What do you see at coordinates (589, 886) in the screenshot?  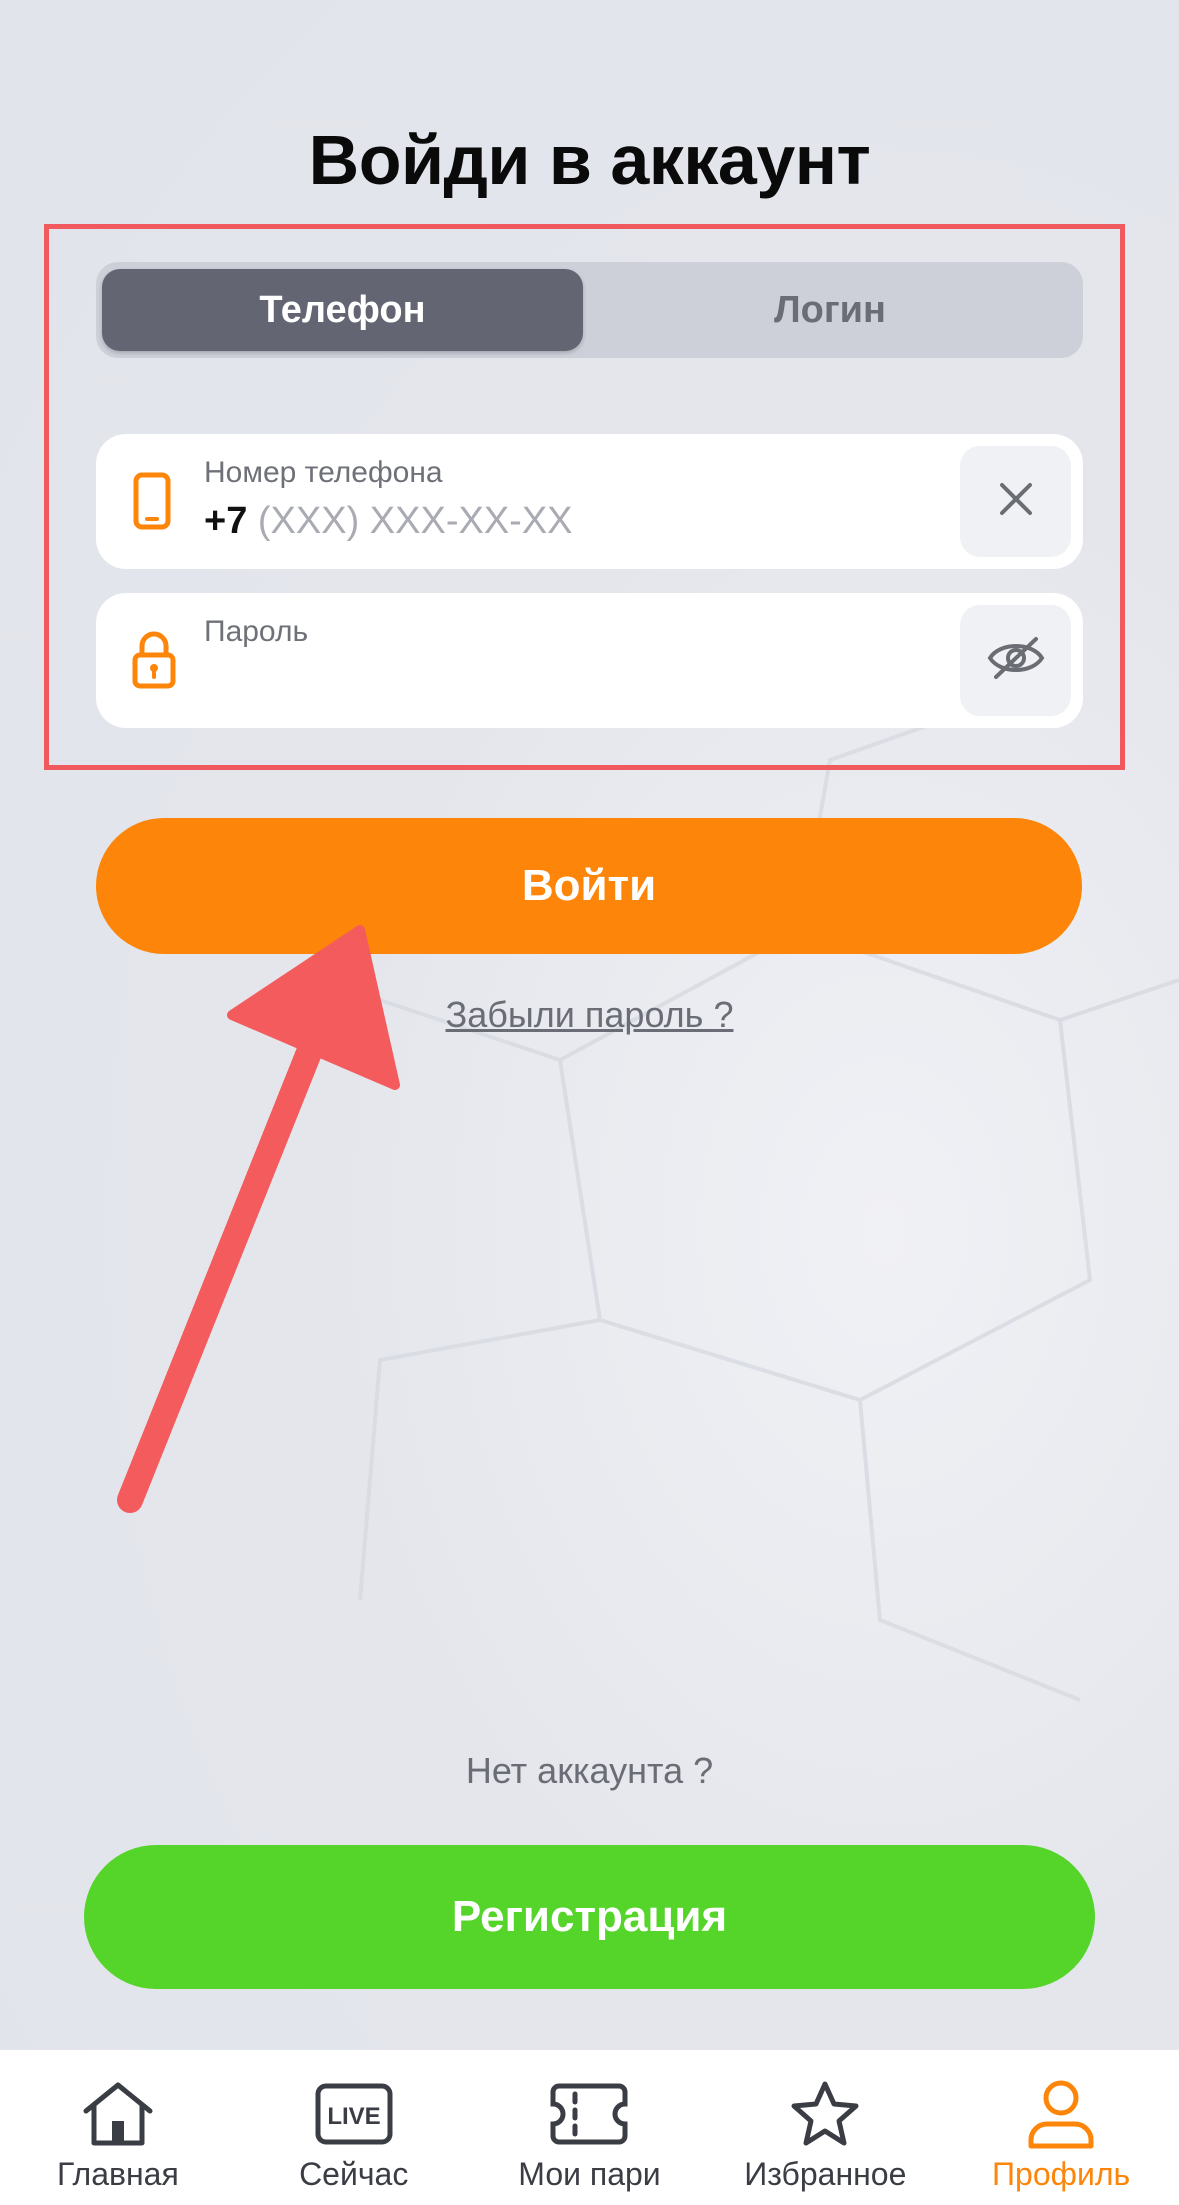 I see `login-button: Войти` at bounding box center [589, 886].